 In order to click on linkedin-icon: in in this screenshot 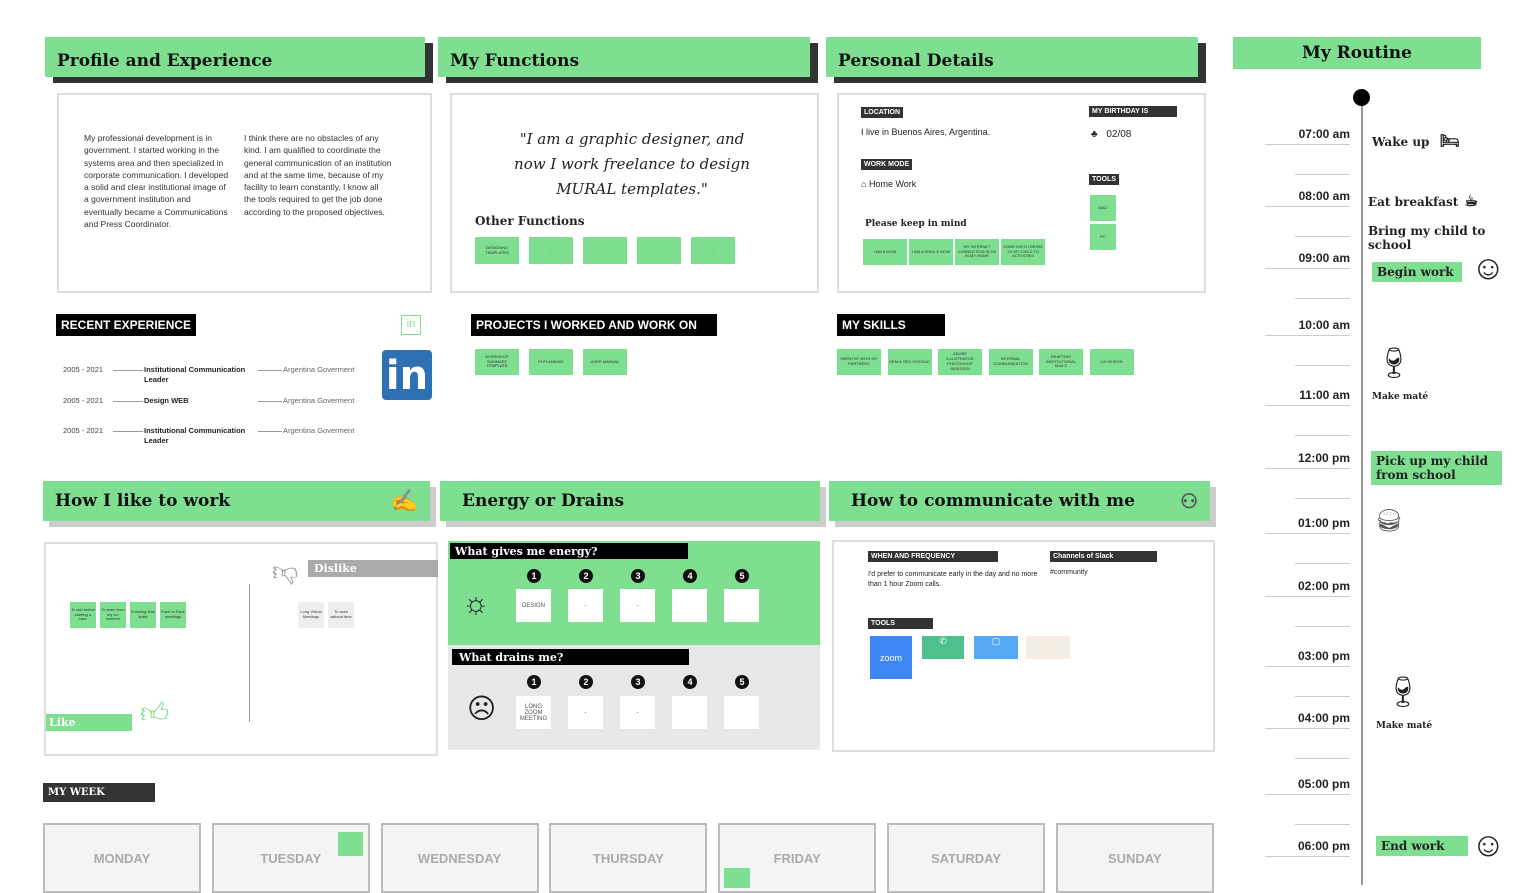, I will do `click(411, 325)`.